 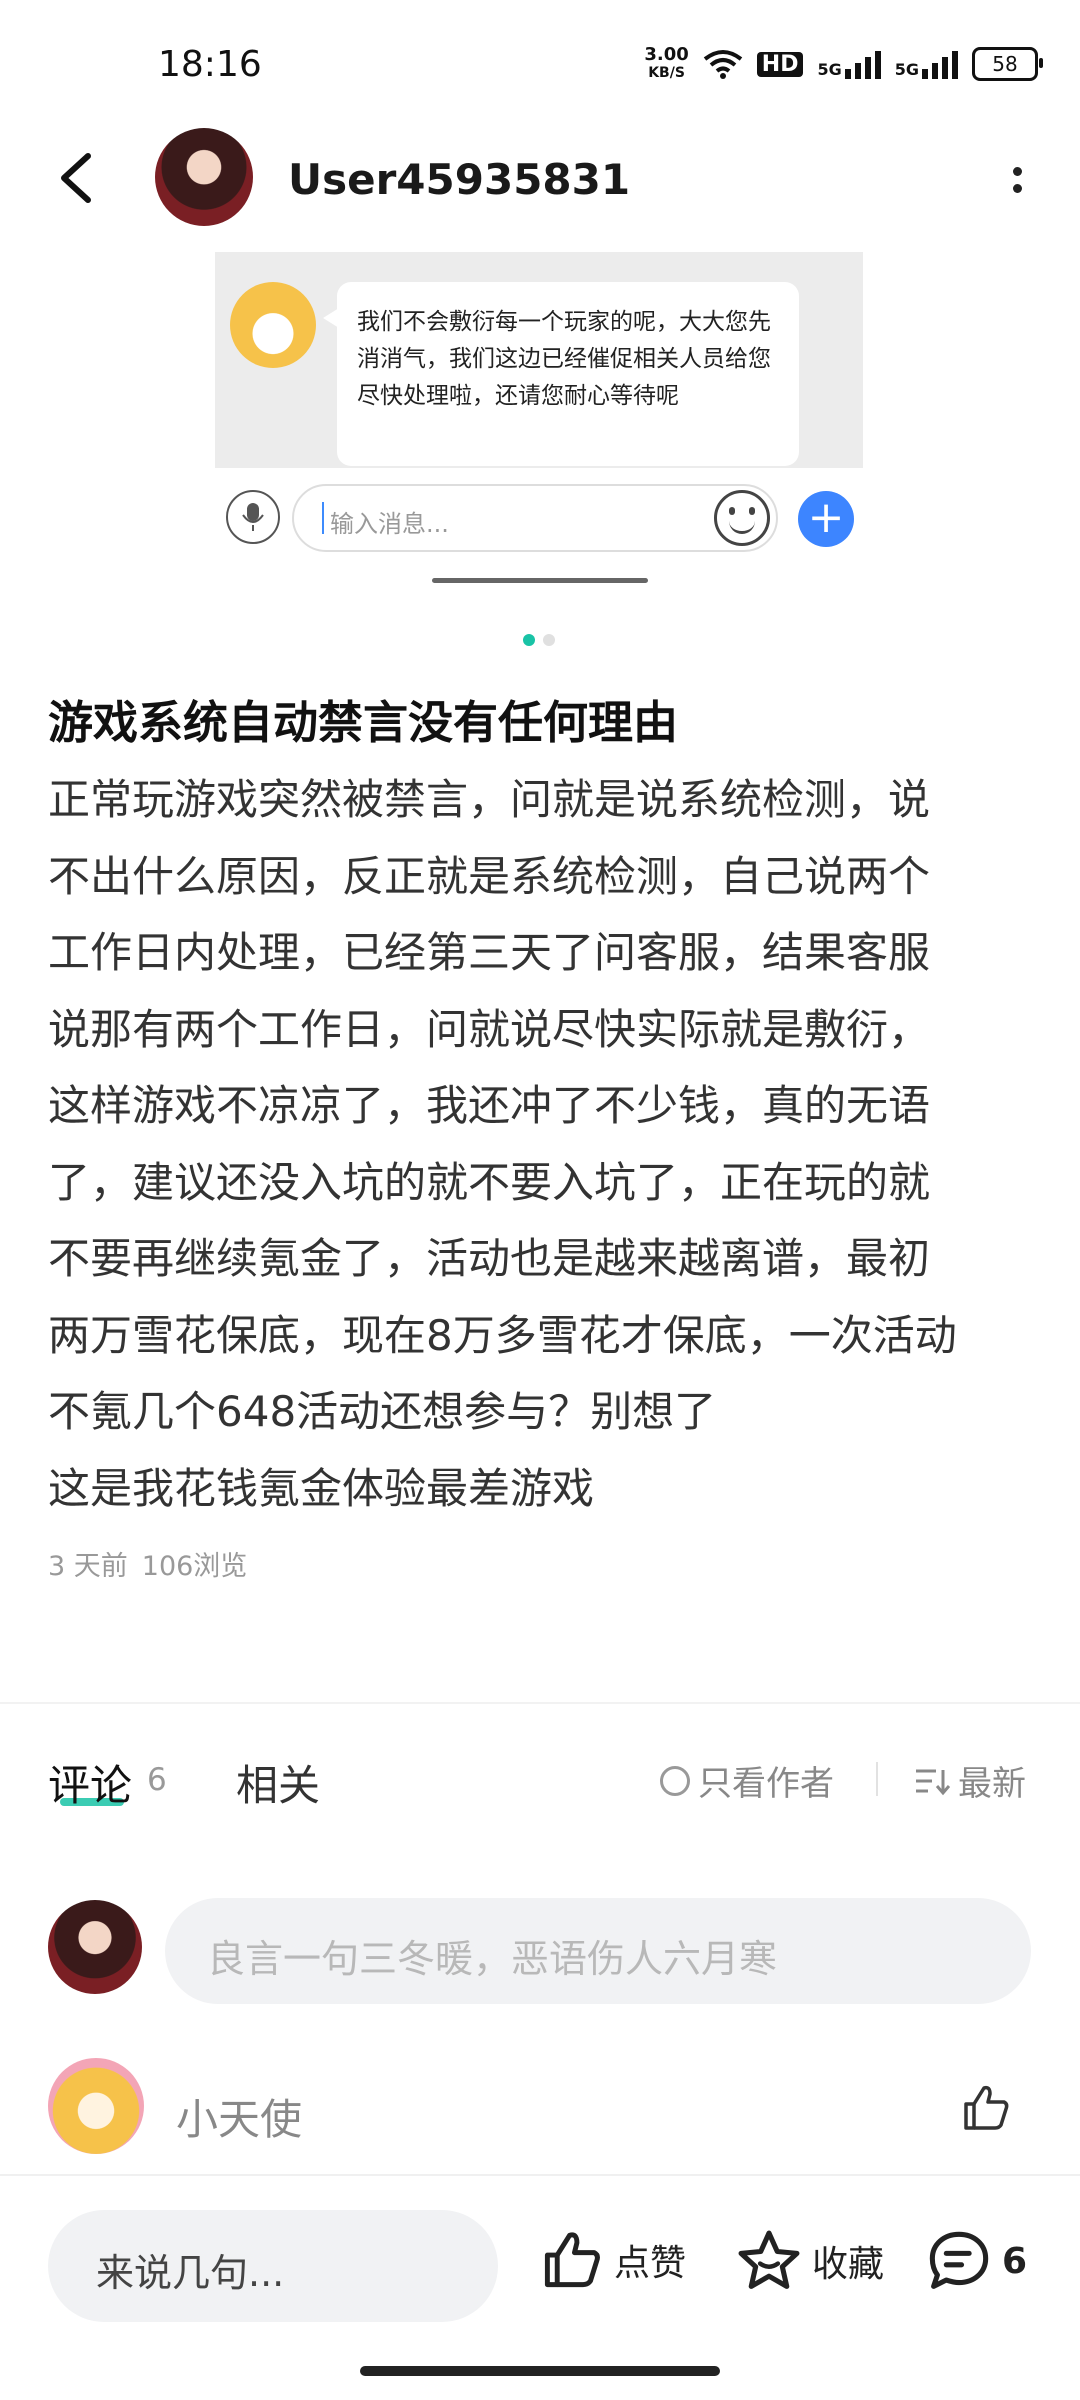 What do you see at coordinates (666, 54) in the screenshot?
I see `network-speed-value: 3.00` at bounding box center [666, 54].